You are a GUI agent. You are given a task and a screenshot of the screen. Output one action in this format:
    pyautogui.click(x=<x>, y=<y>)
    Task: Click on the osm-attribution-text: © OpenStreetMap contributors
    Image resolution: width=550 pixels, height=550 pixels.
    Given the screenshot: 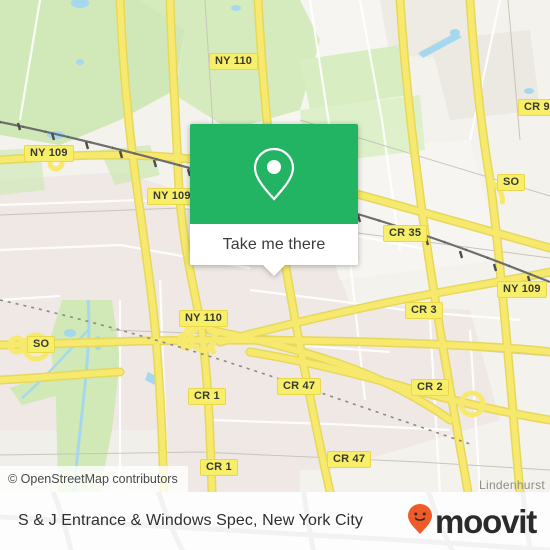 What is the action you would take?
    pyautogui.click(x=93, y=479)
    